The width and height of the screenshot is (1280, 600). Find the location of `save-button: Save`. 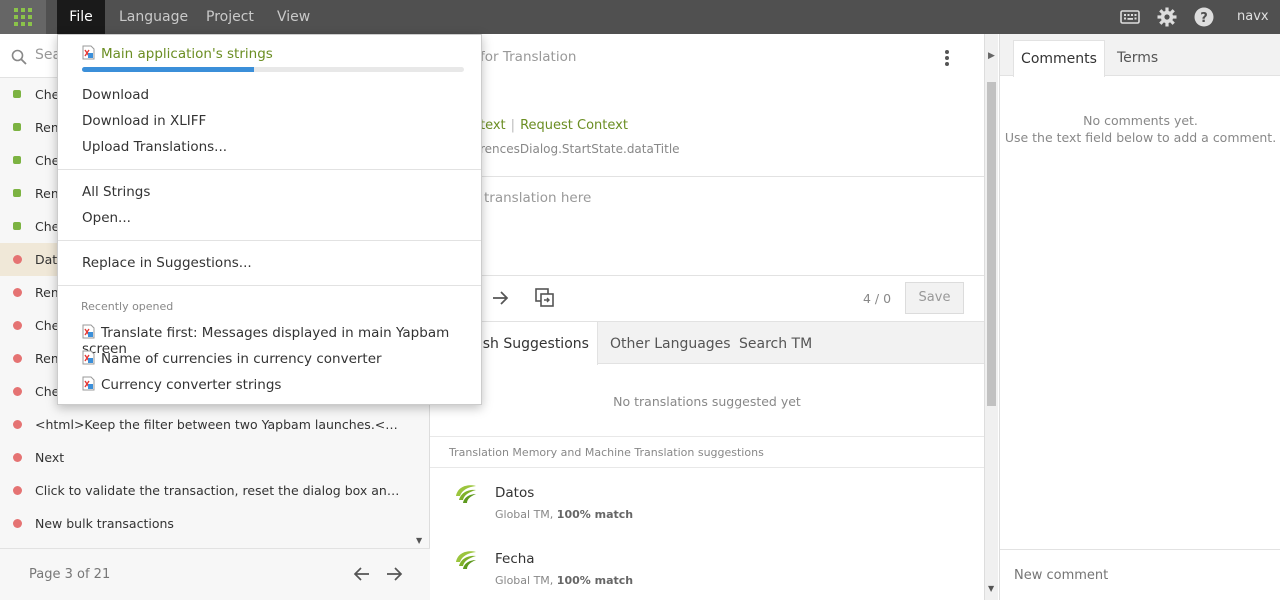

save-button: Save is located at coordinates (934, 298).